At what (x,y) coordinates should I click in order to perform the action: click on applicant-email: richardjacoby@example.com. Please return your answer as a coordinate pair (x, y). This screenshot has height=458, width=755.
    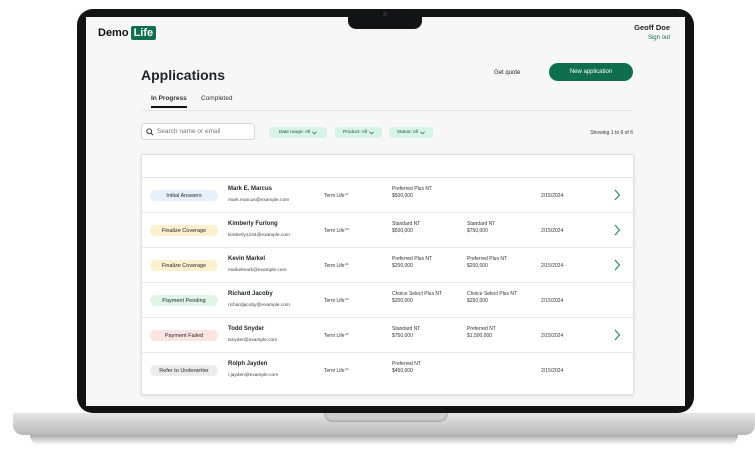
    Looking at the image, I should click on (259, 305).